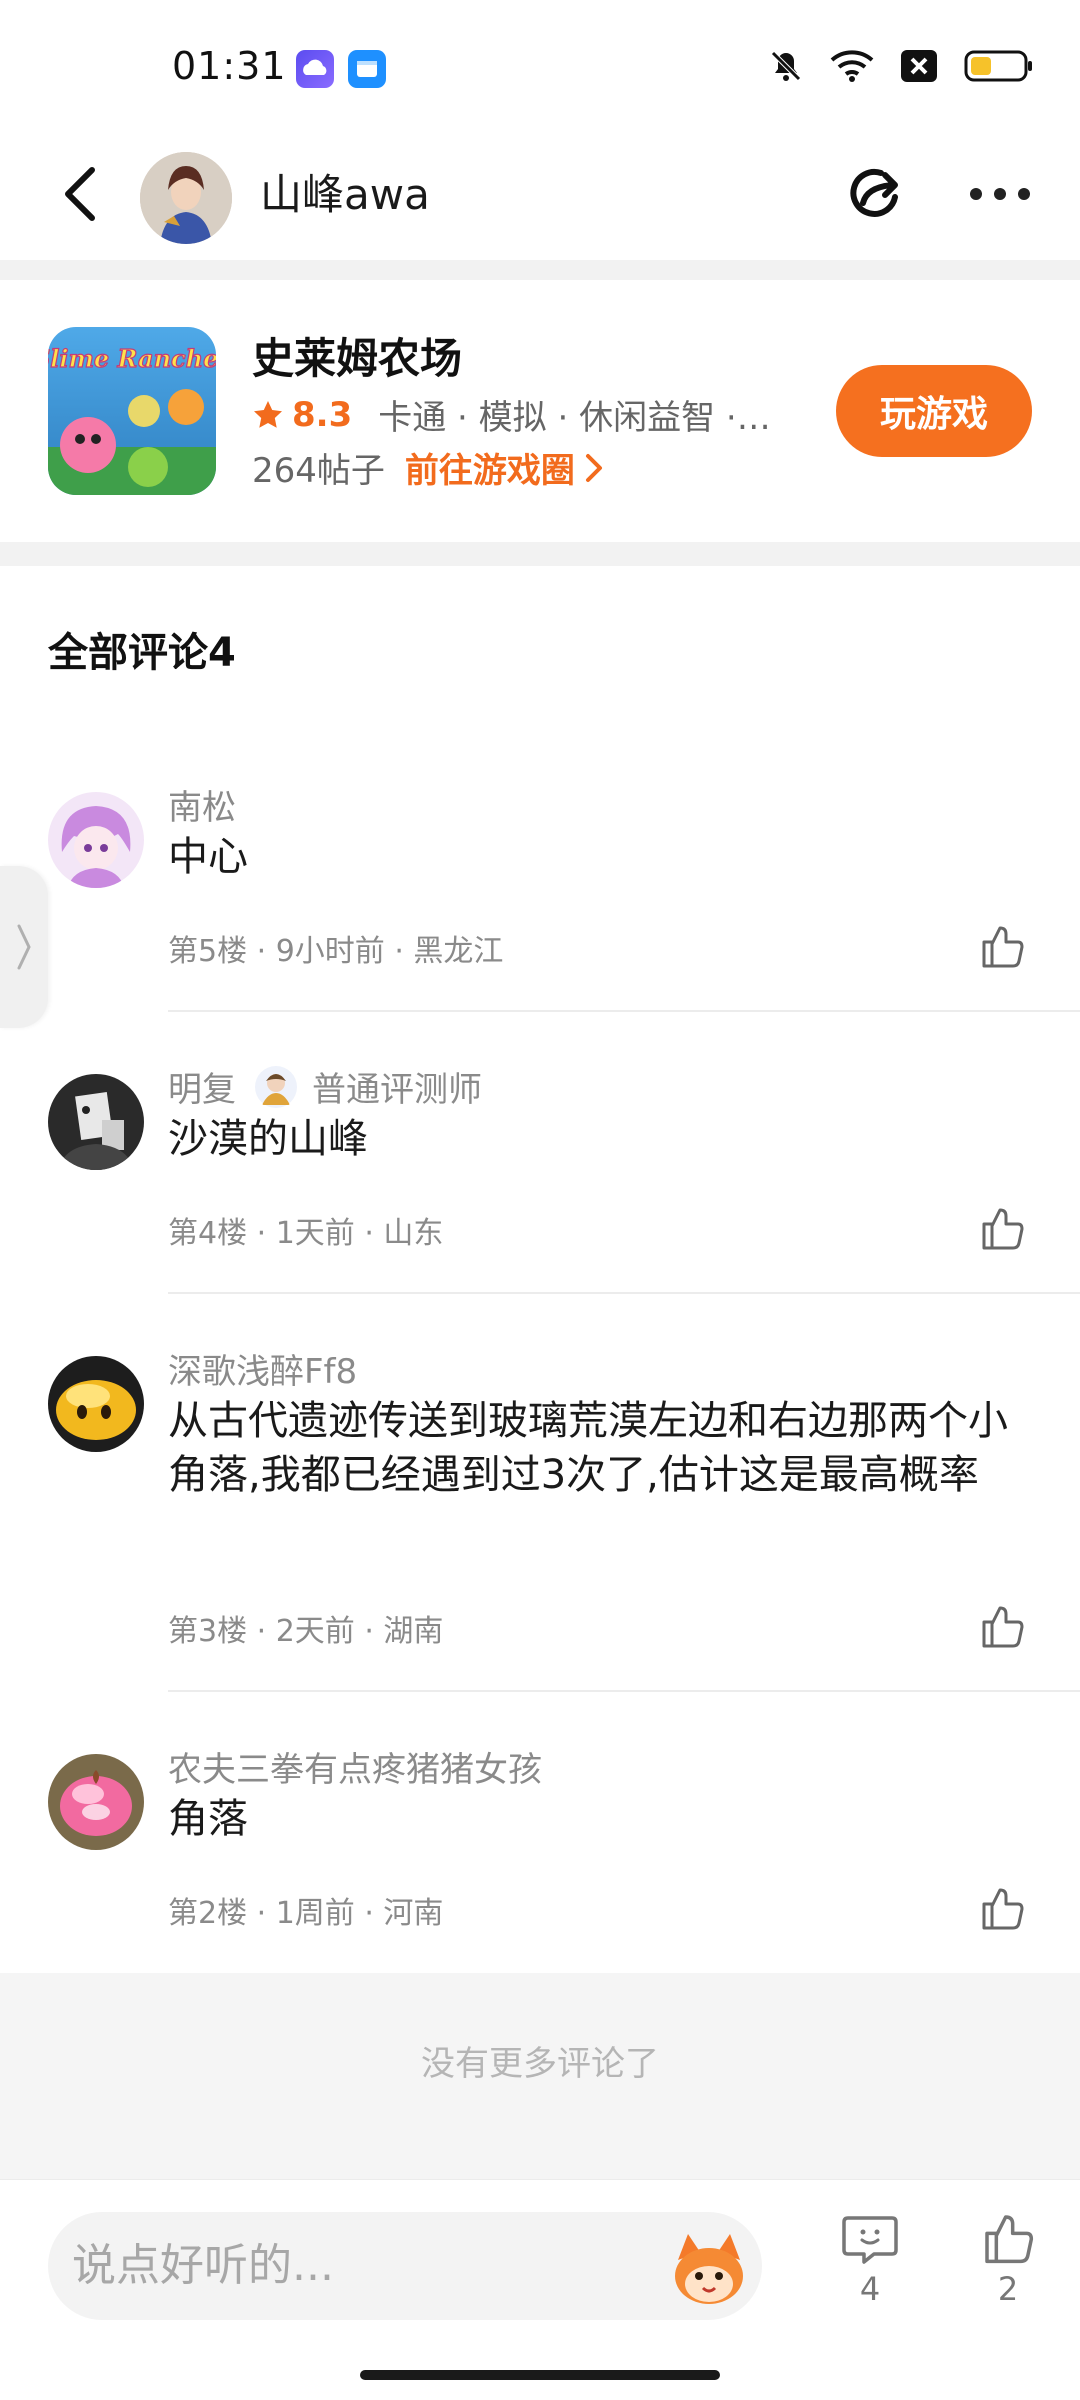  What do you see at coordinates (322, 414) in the screenshot?
I see `game-rating: 8.3` at bounding box center [322, 414].